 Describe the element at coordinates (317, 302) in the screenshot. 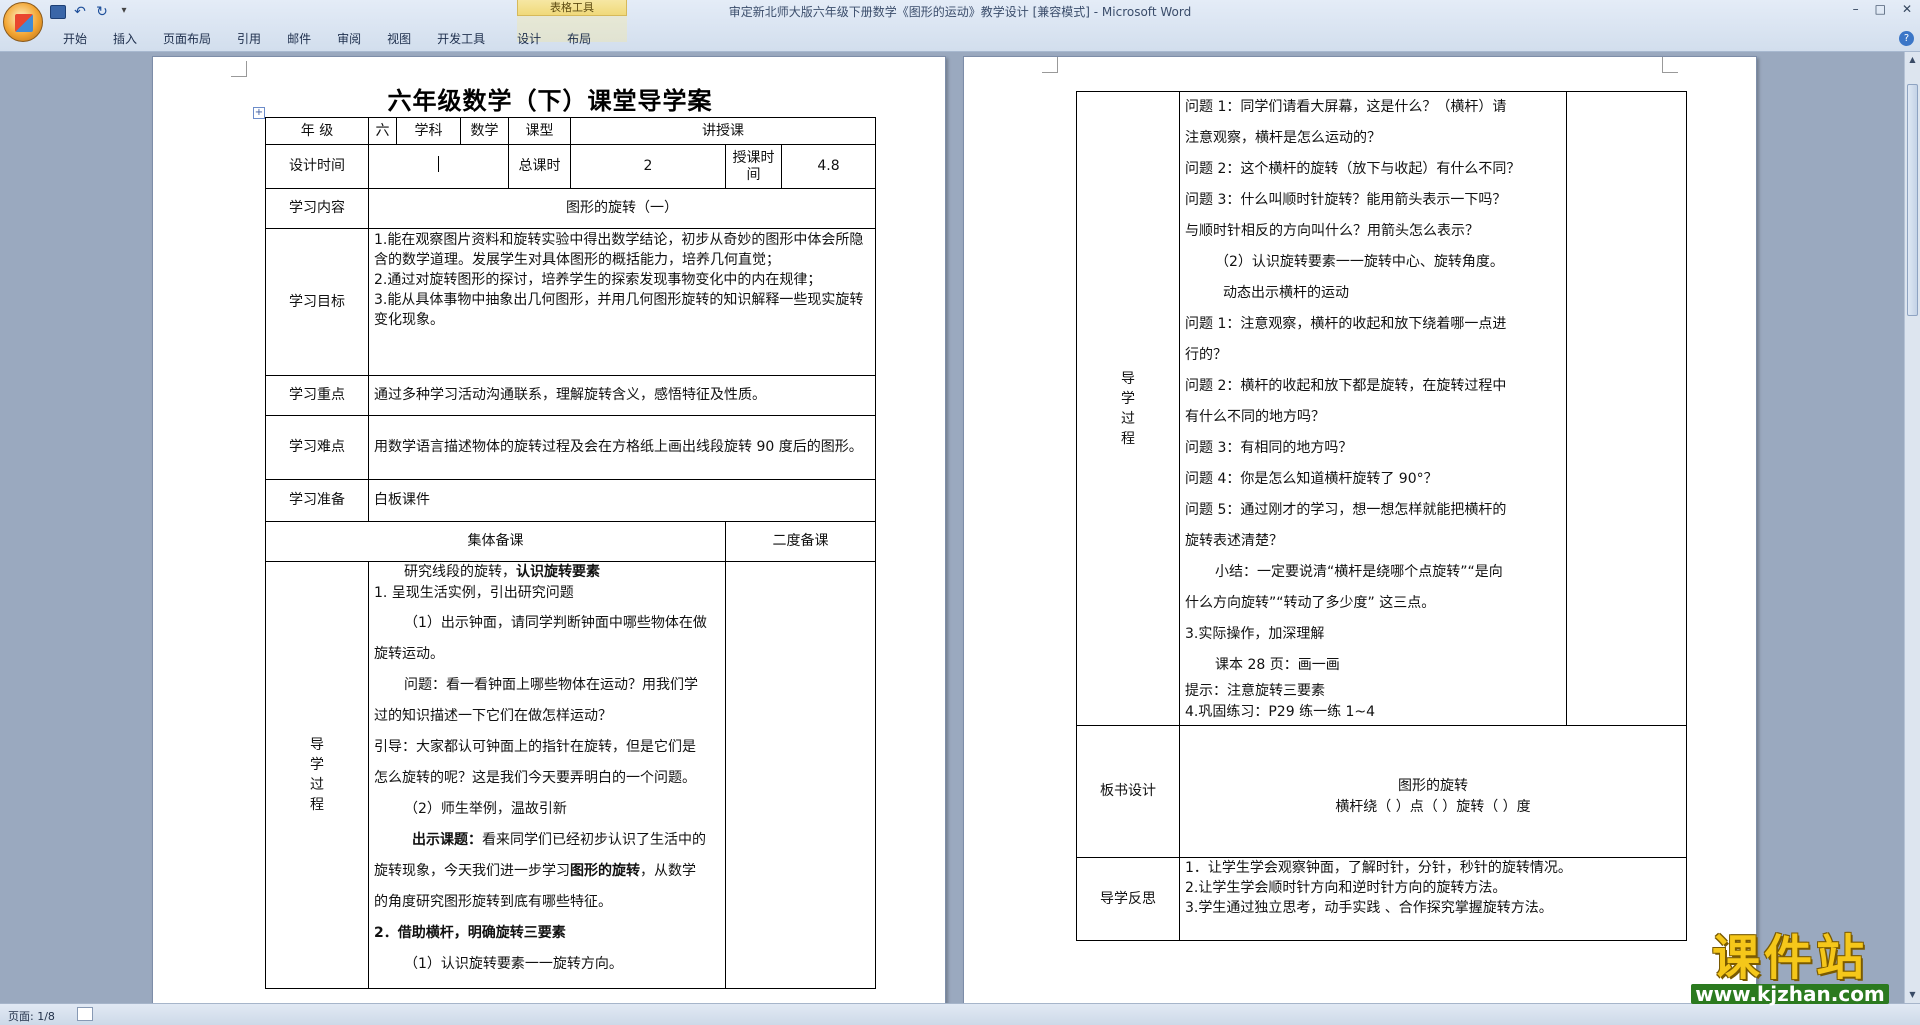

I see `goals-label: 学习目标` at that location.